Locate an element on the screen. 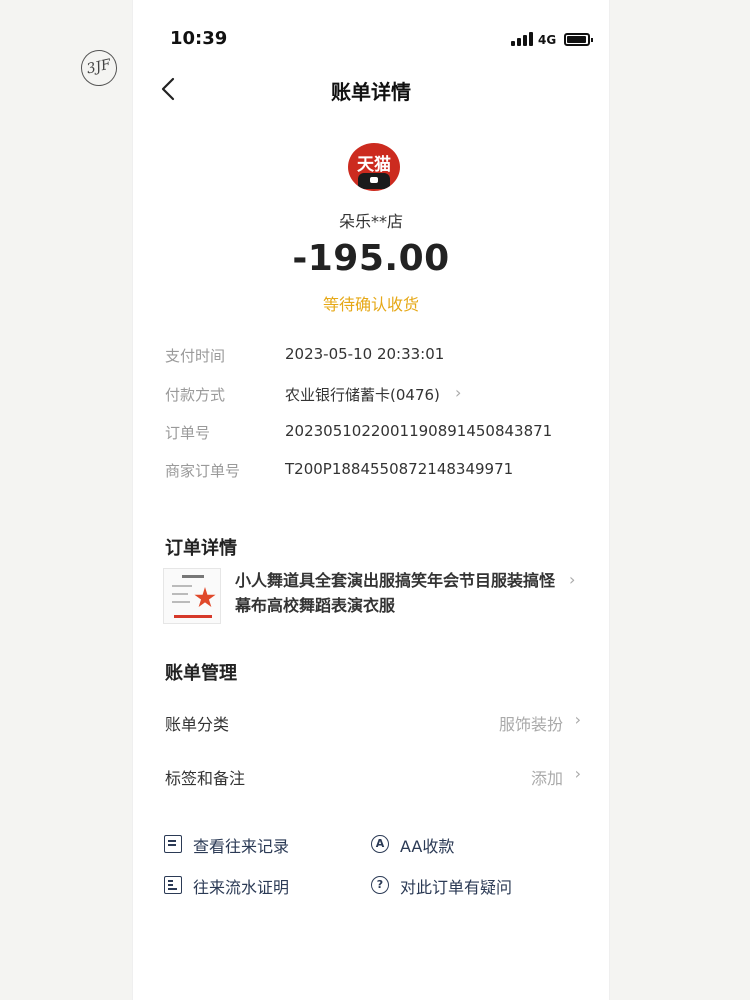  merchant-logo: 天猫 is located at coordinates (374, 167).